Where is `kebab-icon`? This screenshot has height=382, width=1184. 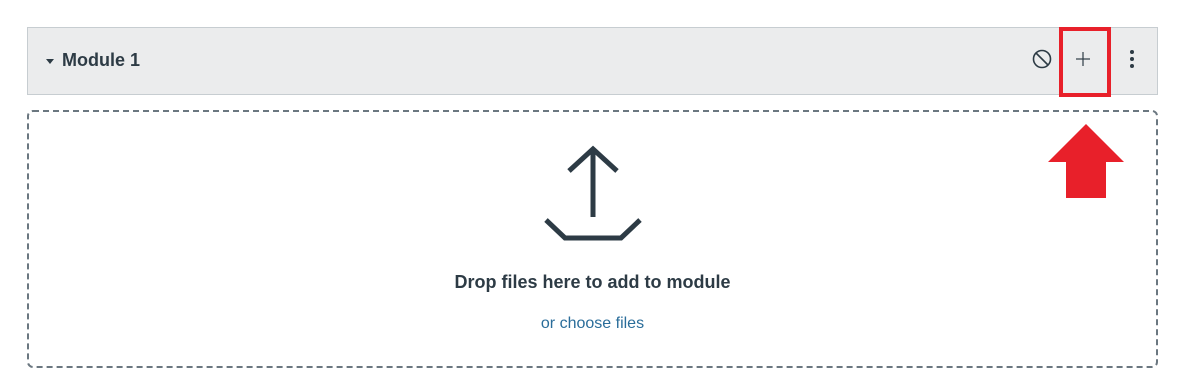
kebab-icon is located at coordinates (1132, 61).